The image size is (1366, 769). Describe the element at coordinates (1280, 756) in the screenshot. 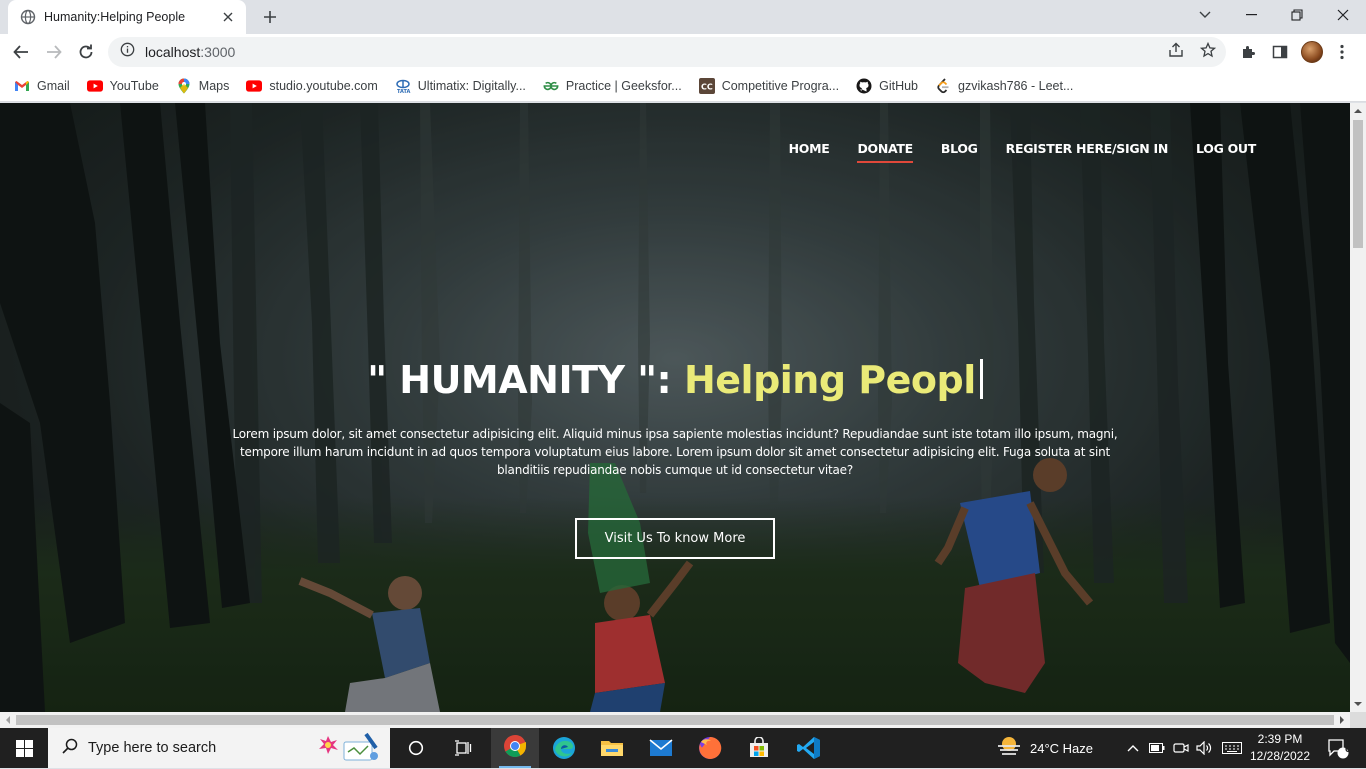

I see `clock-date: 12/28/2022` at that location.